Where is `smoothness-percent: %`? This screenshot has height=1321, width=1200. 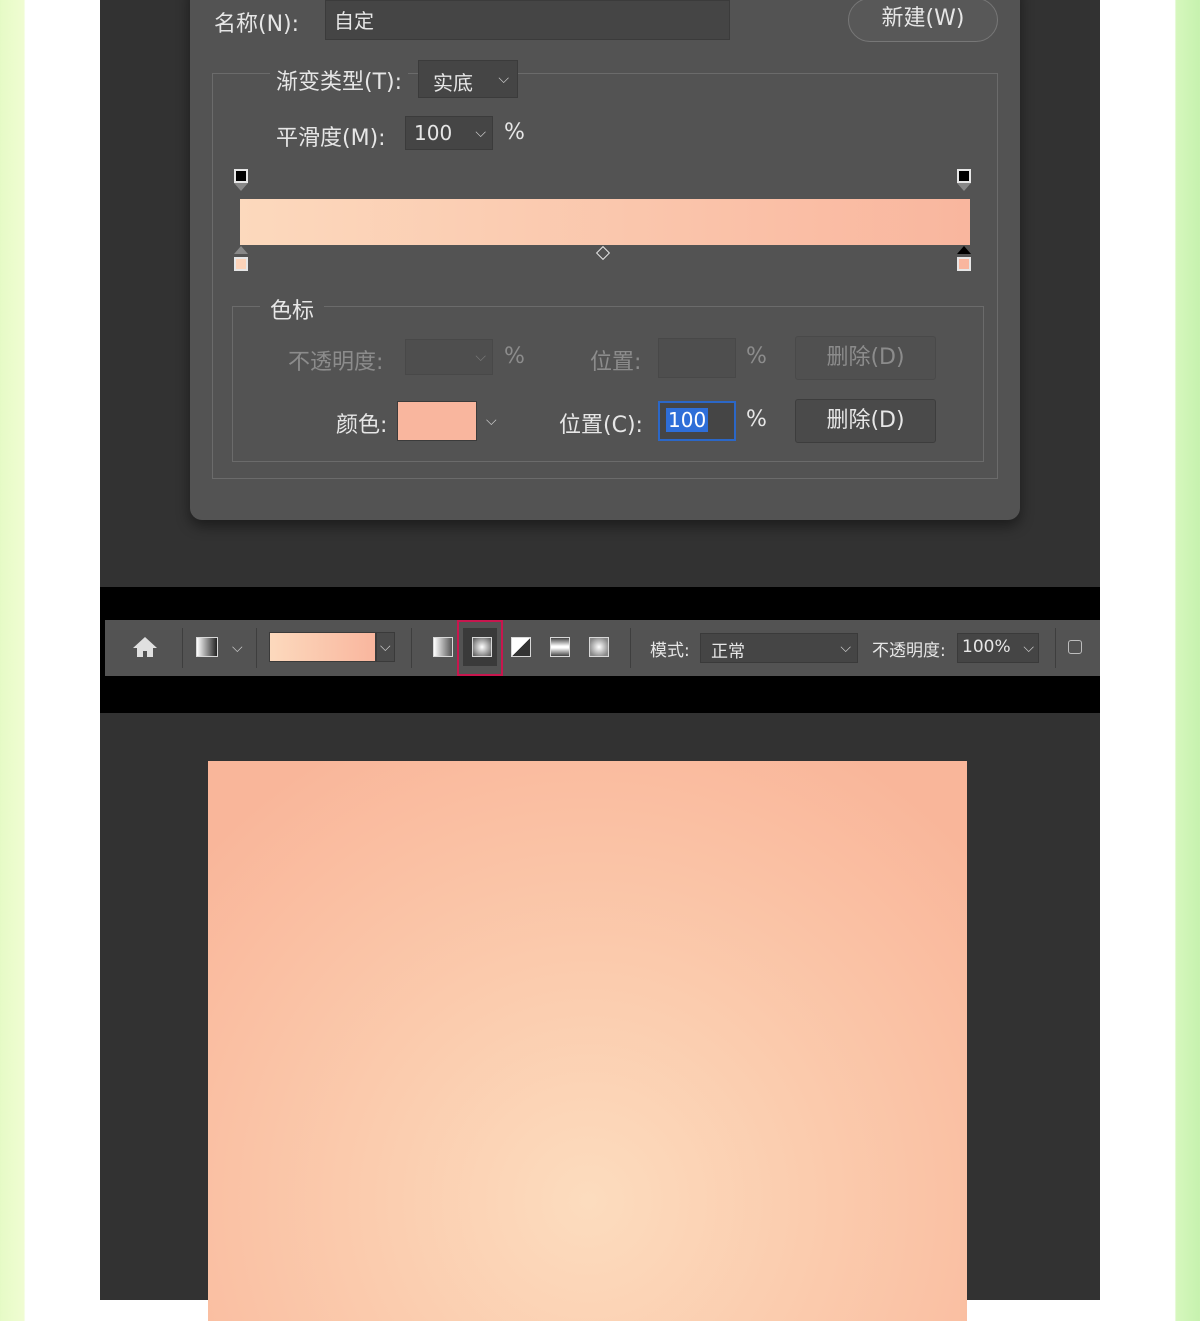 smoothness-percent: % is located at coordinates (514, 132).